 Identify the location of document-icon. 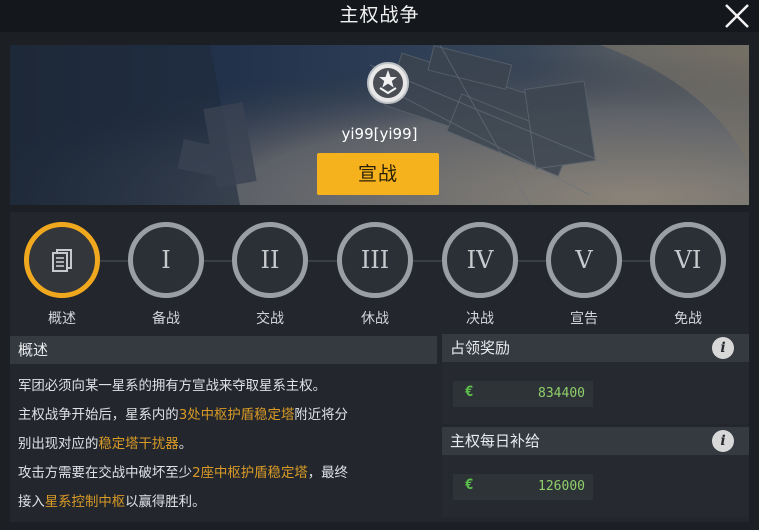
(62, 260).